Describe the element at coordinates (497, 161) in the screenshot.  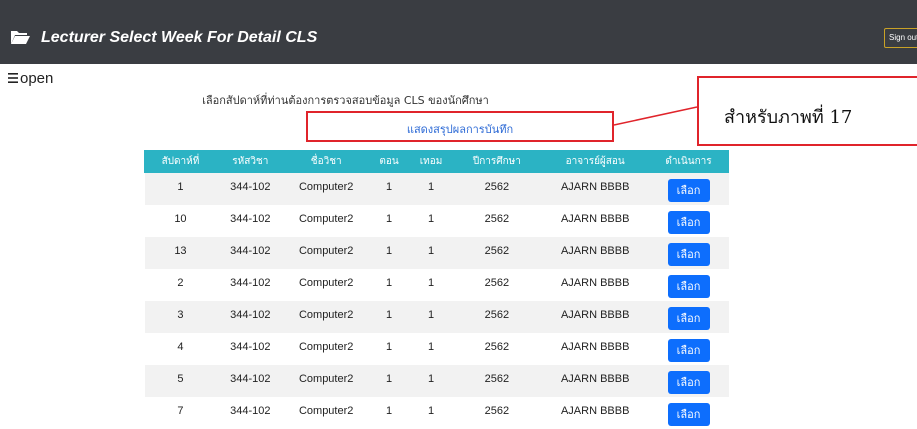
I see `col-year: ปีการศึกษา` at that location.